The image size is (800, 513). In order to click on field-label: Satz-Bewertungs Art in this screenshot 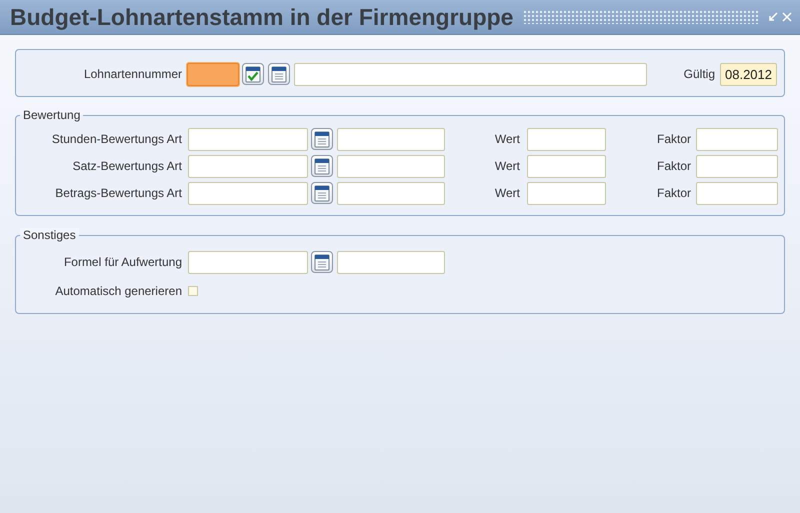, I will do `click(127, 166)`.